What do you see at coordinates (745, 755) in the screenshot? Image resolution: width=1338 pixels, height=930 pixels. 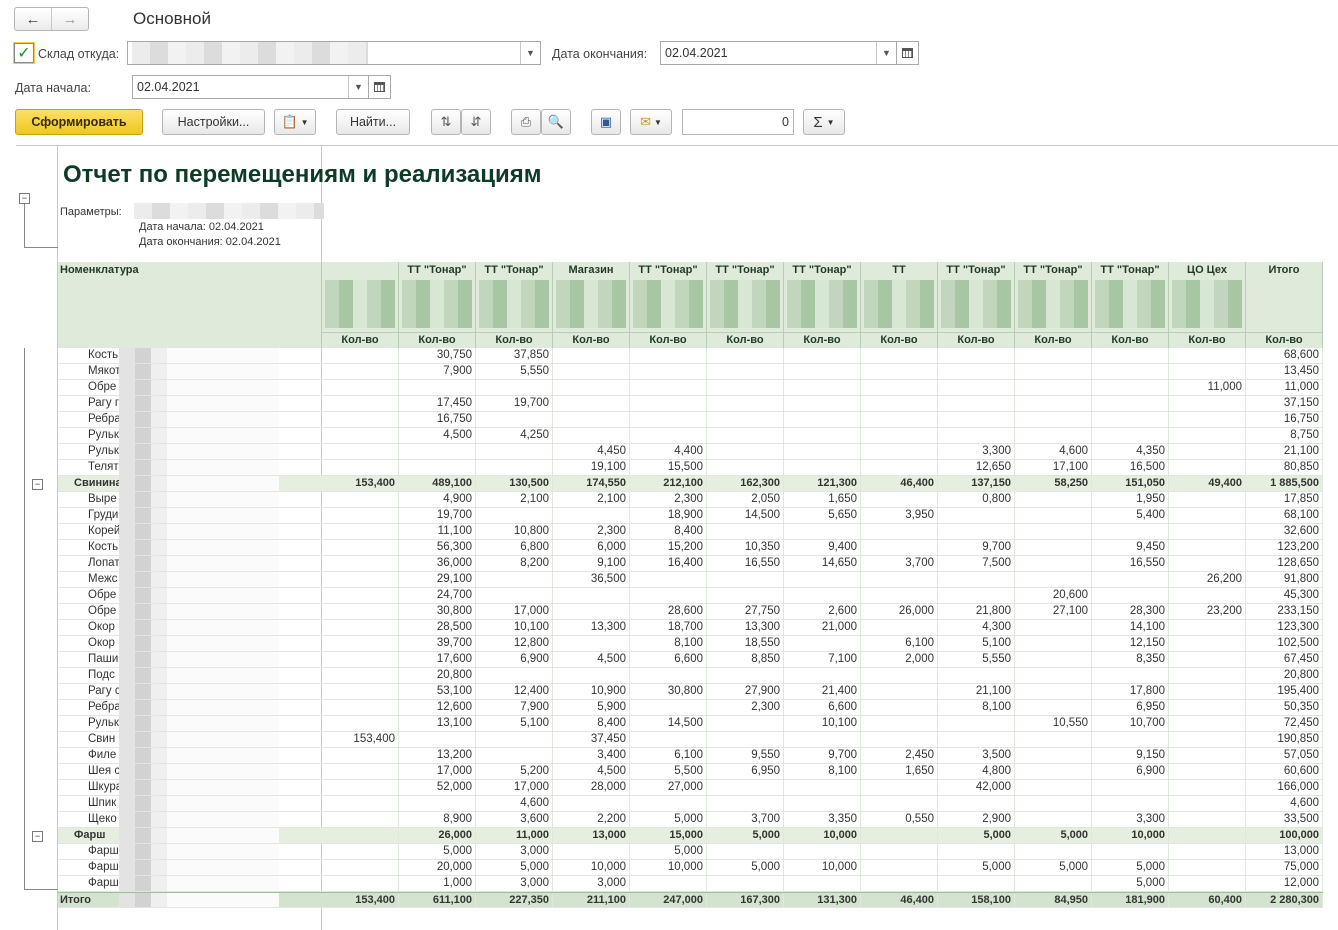 I see `qty-cell: 9,550` at bounding box center [745, 755].